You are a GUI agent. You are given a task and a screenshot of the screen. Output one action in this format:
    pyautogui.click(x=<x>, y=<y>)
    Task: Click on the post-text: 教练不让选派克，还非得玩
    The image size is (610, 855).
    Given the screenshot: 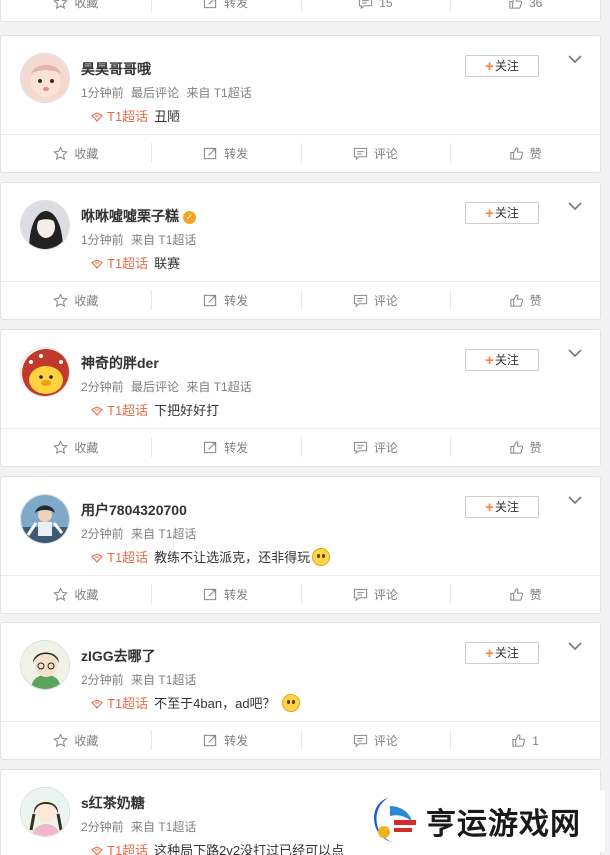 What is the action you would take?
    pyautogui.click(x=232, y=557)
    